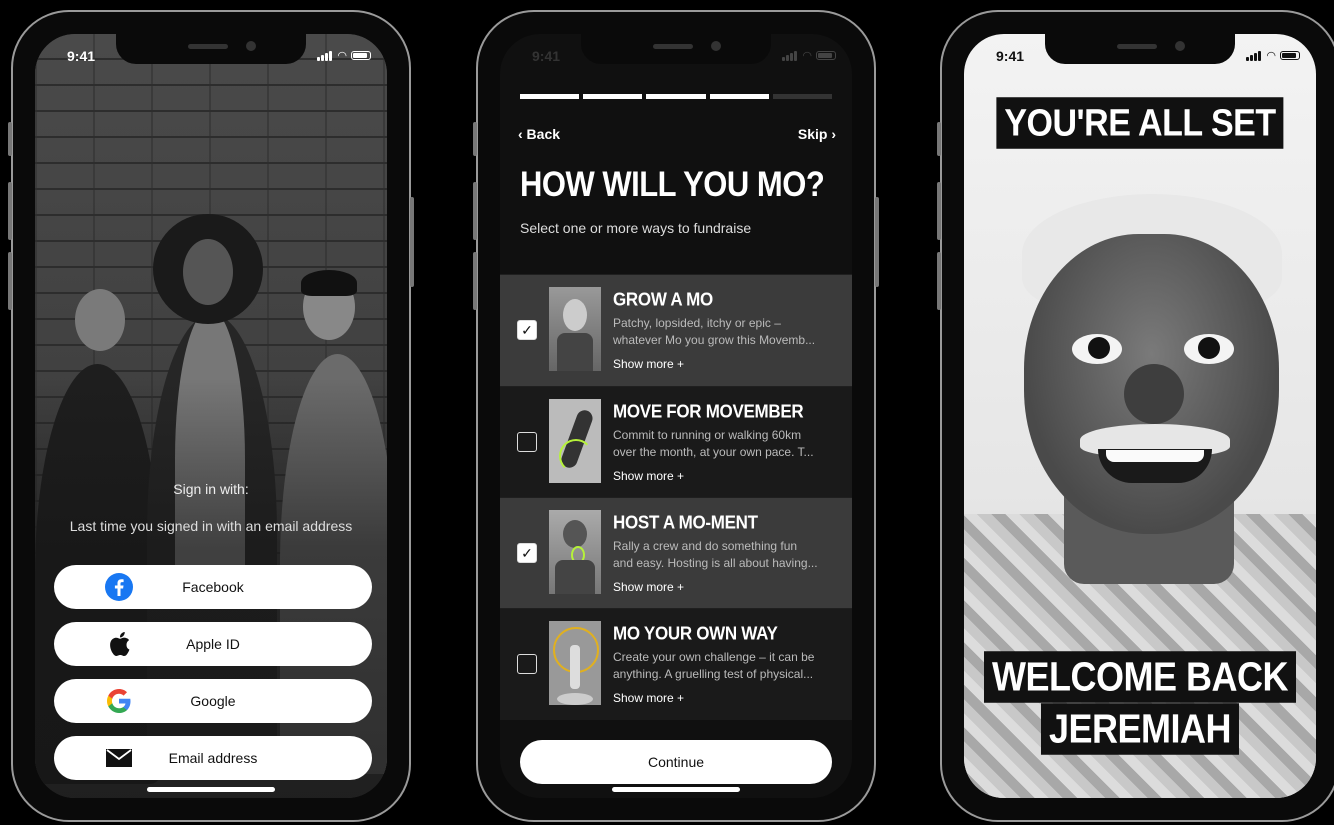 Image resolution: width=1334 pixels, height=825 pixels. I want to click on apple-signin-button: Apple ID, so click(213, 644).